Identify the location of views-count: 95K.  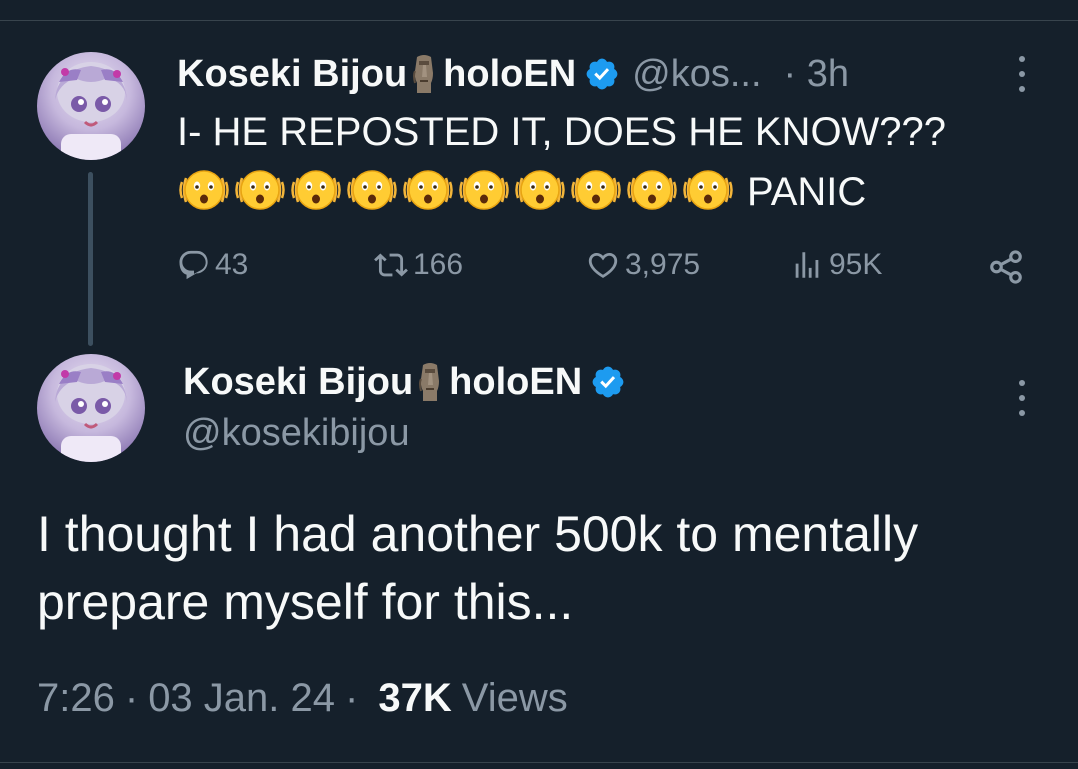
(856, 264).